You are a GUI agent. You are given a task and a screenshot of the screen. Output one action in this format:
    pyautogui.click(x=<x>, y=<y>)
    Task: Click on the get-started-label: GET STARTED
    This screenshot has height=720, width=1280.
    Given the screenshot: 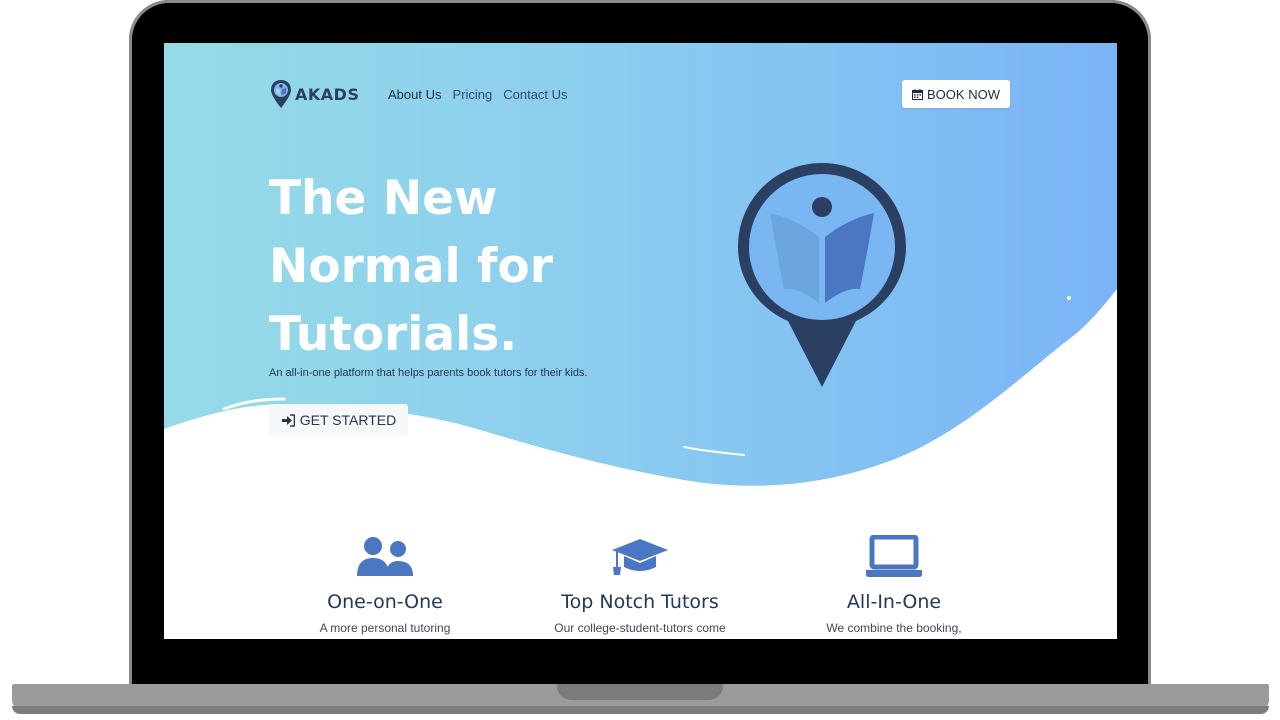 What is the action you would take?
    pyautogui.click(x=348, y=420)
    